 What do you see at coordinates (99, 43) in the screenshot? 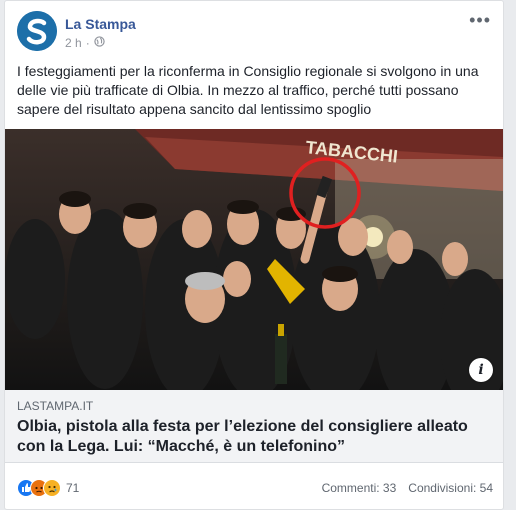
I see `globe-icon` at bounding box center [99, 43].